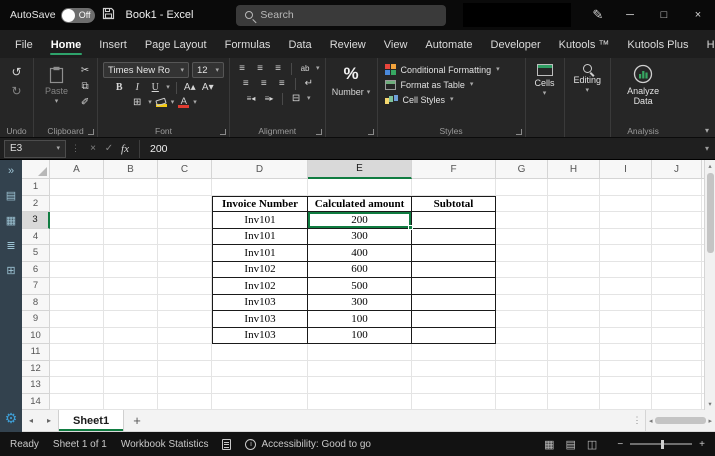  What do you see at coordinates (296, 98) in the screenshot?
I see `merge-center-button: ⊟` at bounding box center [296, 98].